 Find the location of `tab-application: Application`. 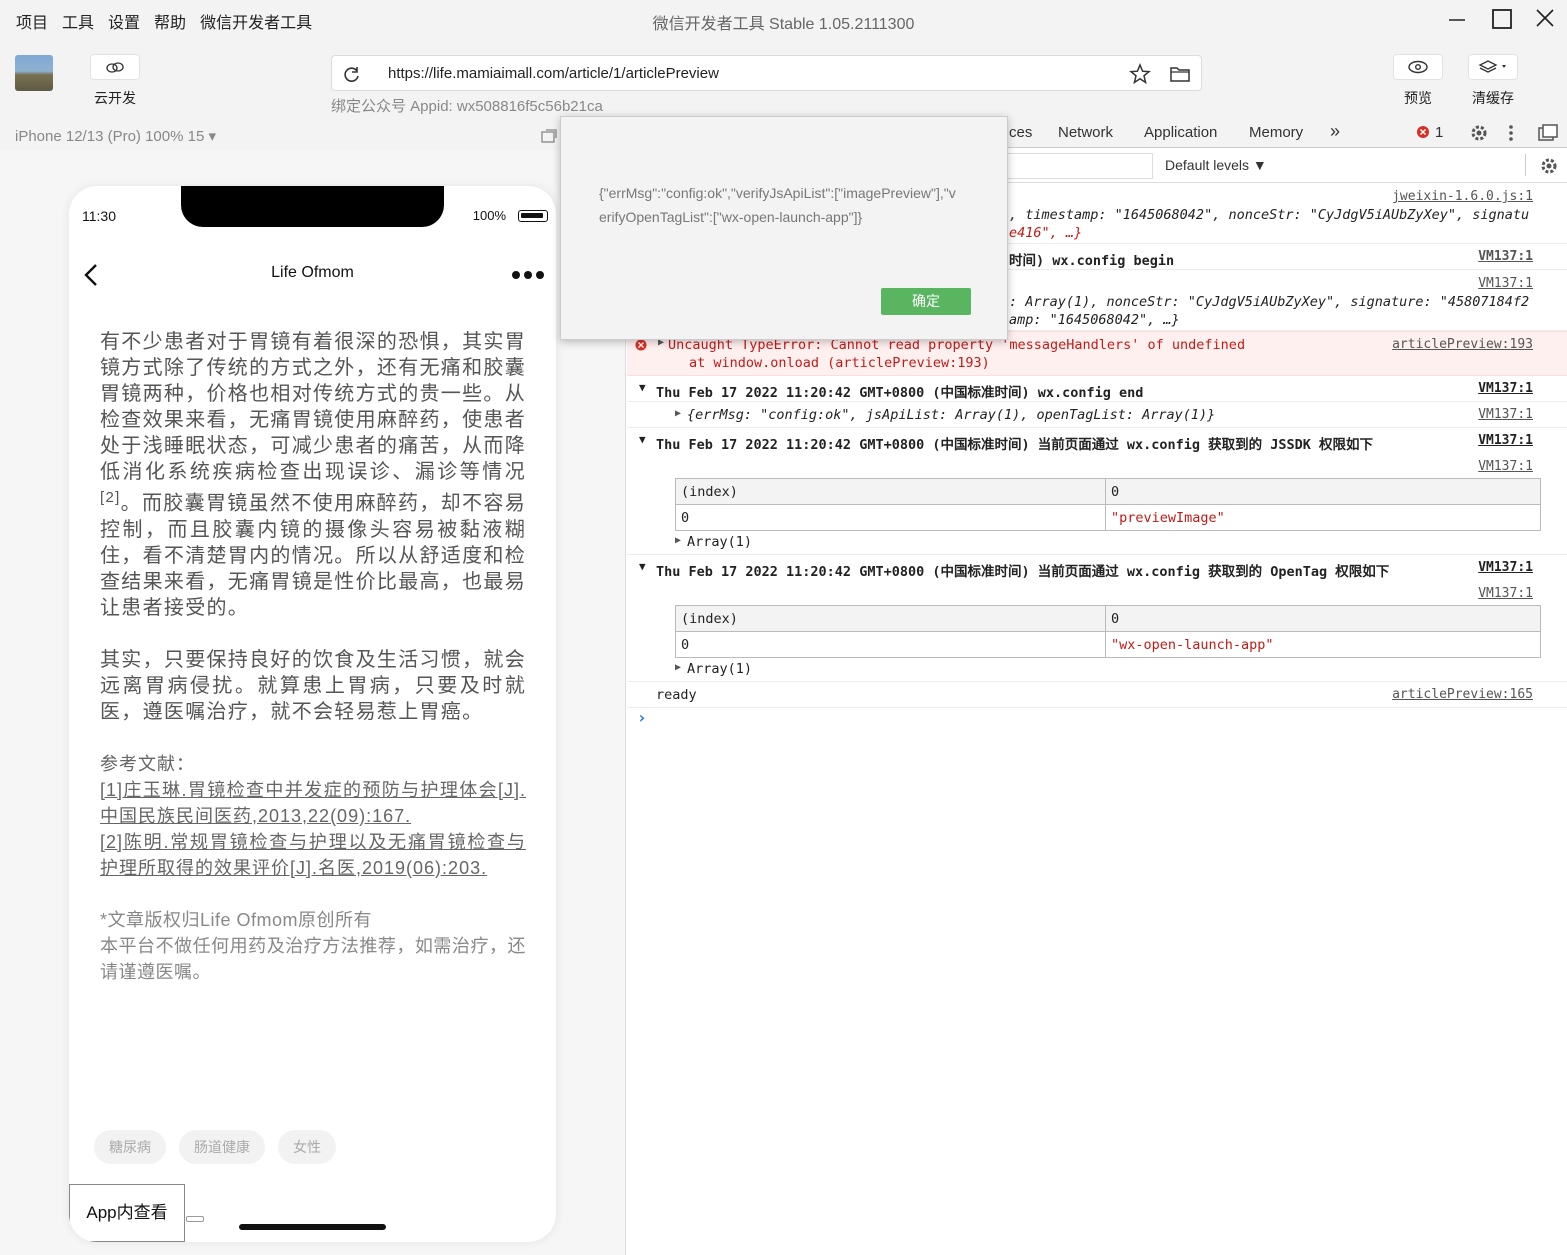

tab-application: Application is located at coordinates (1180, 132).